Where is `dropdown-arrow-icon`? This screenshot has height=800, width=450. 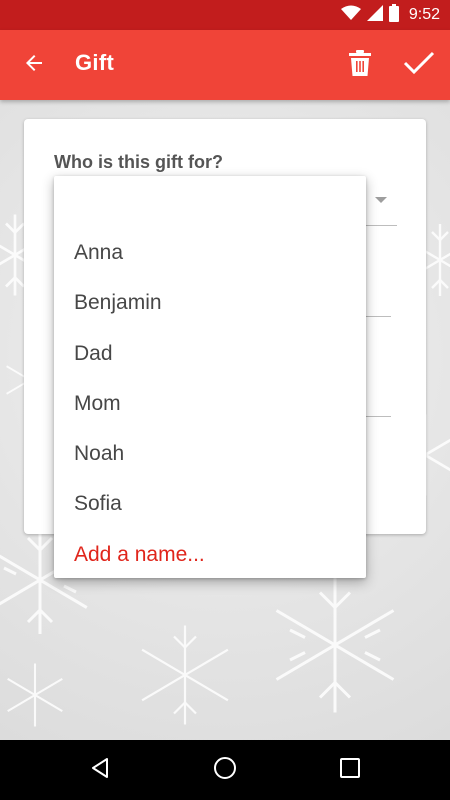
dropdown-arrow-icon is located at coordinates (381, 200).